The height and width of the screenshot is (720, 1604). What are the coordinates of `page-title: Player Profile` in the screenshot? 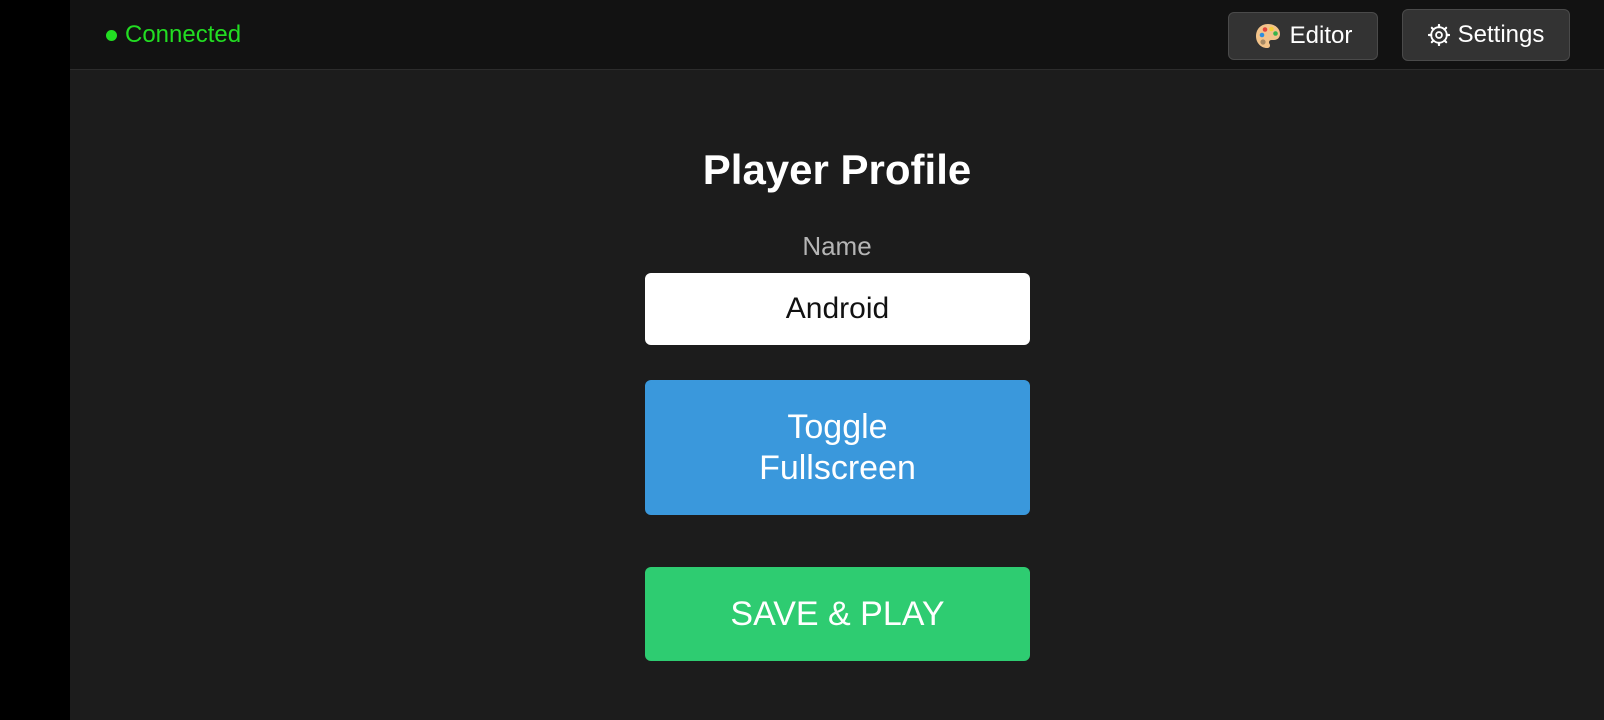 It's located at (837, 169).